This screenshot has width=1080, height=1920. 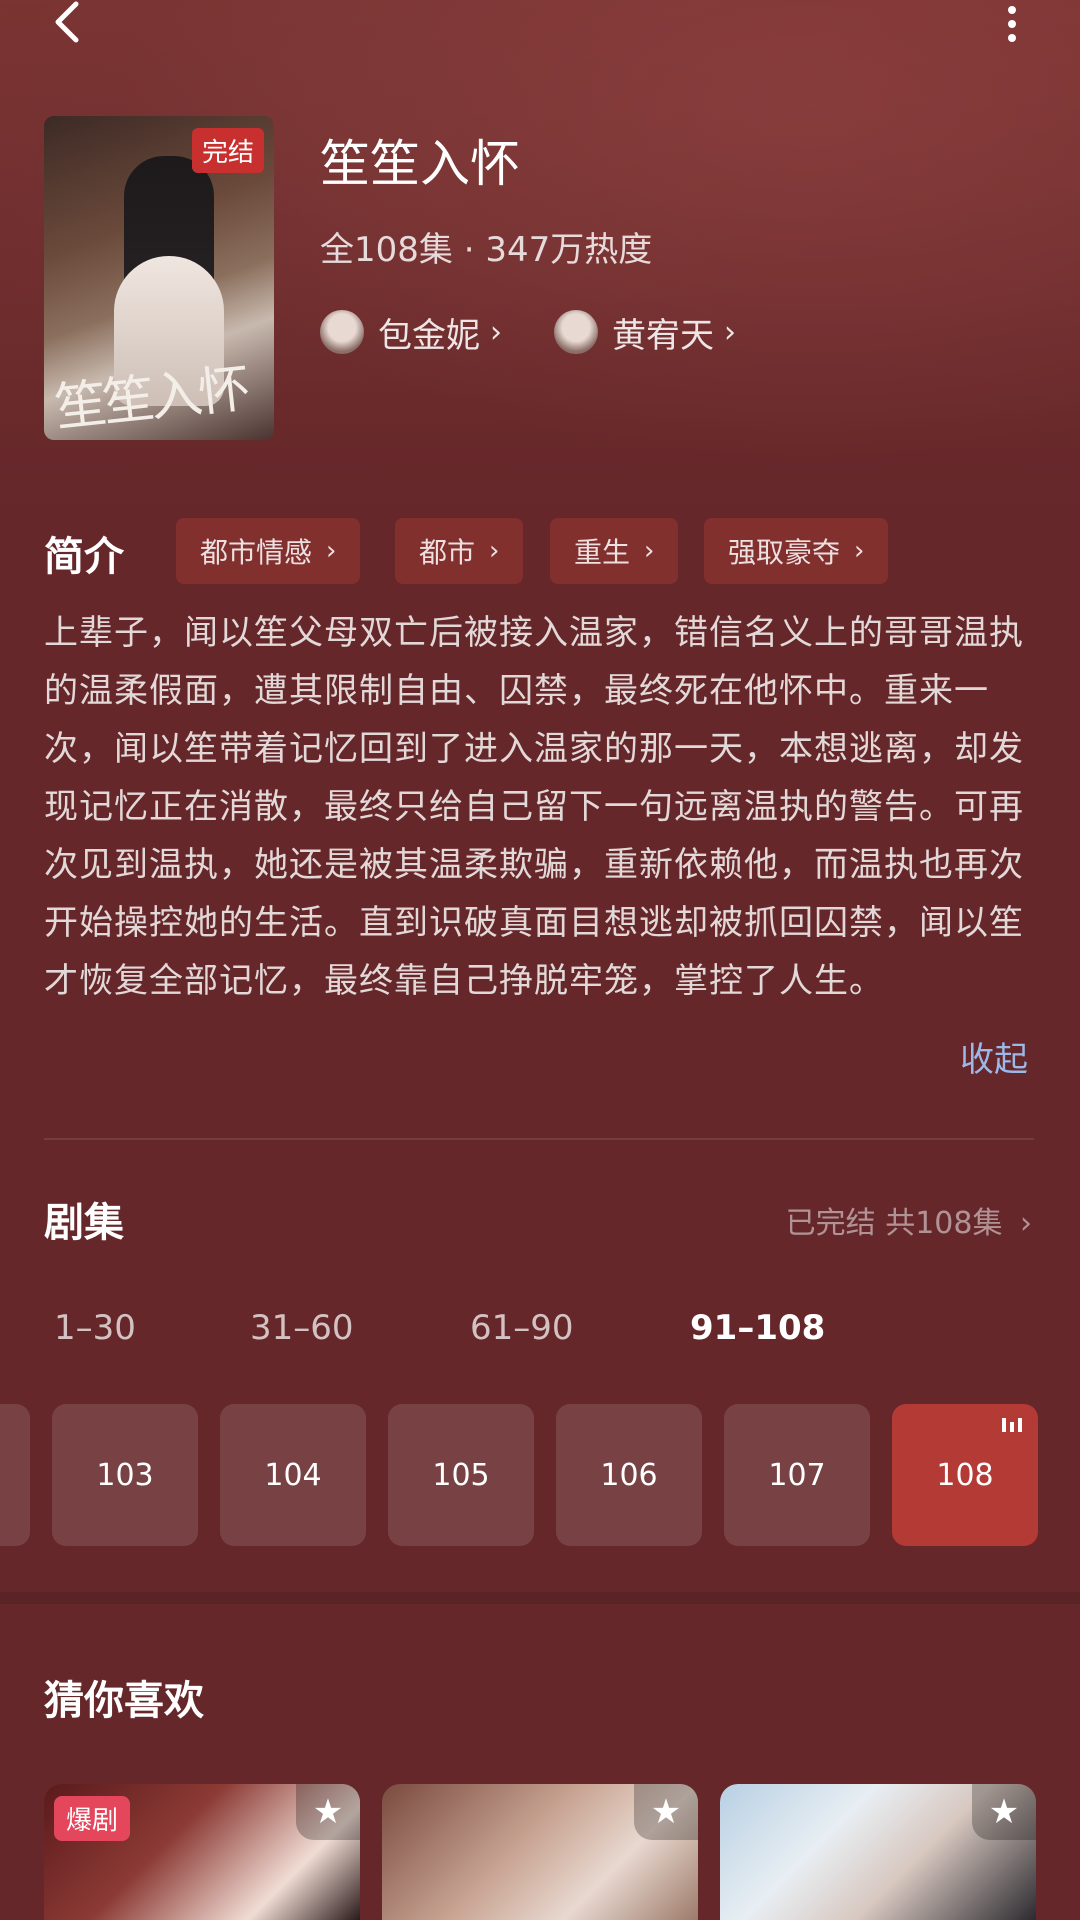 I want to click on range-tab-1: 1–30, so click(x=95, y=1328).